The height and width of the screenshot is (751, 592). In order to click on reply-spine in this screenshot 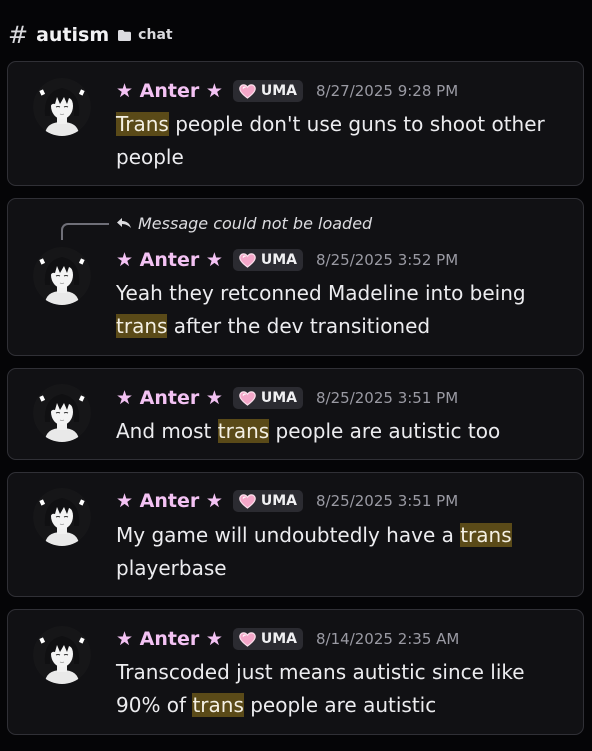, I will do `click(85, 231)`.